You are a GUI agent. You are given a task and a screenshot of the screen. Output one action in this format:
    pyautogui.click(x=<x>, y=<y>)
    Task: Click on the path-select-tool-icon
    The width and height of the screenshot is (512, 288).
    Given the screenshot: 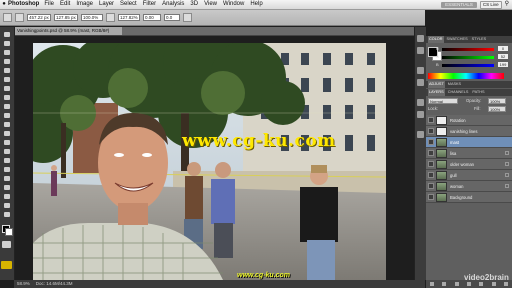 What is the action you would take?
    pyautogui.click(x=7, y=178)
    